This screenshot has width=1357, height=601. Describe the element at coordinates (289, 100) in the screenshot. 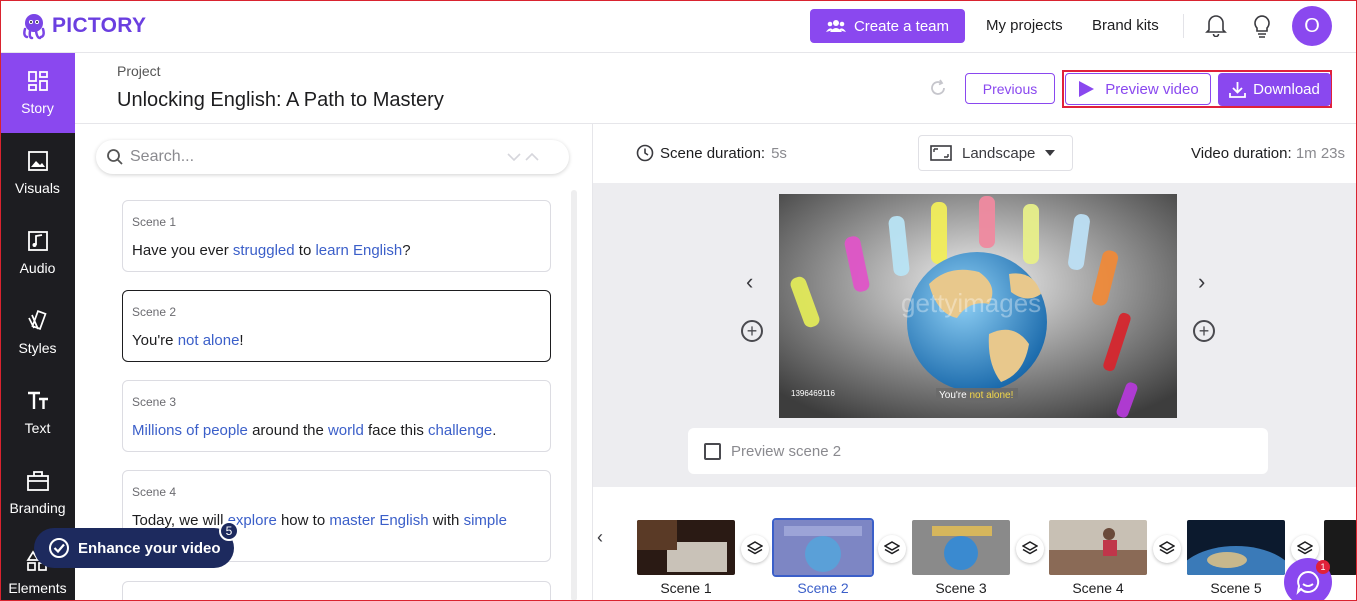

I see `project-title-input: Unlocking English: A Path to Mastery` at that location.